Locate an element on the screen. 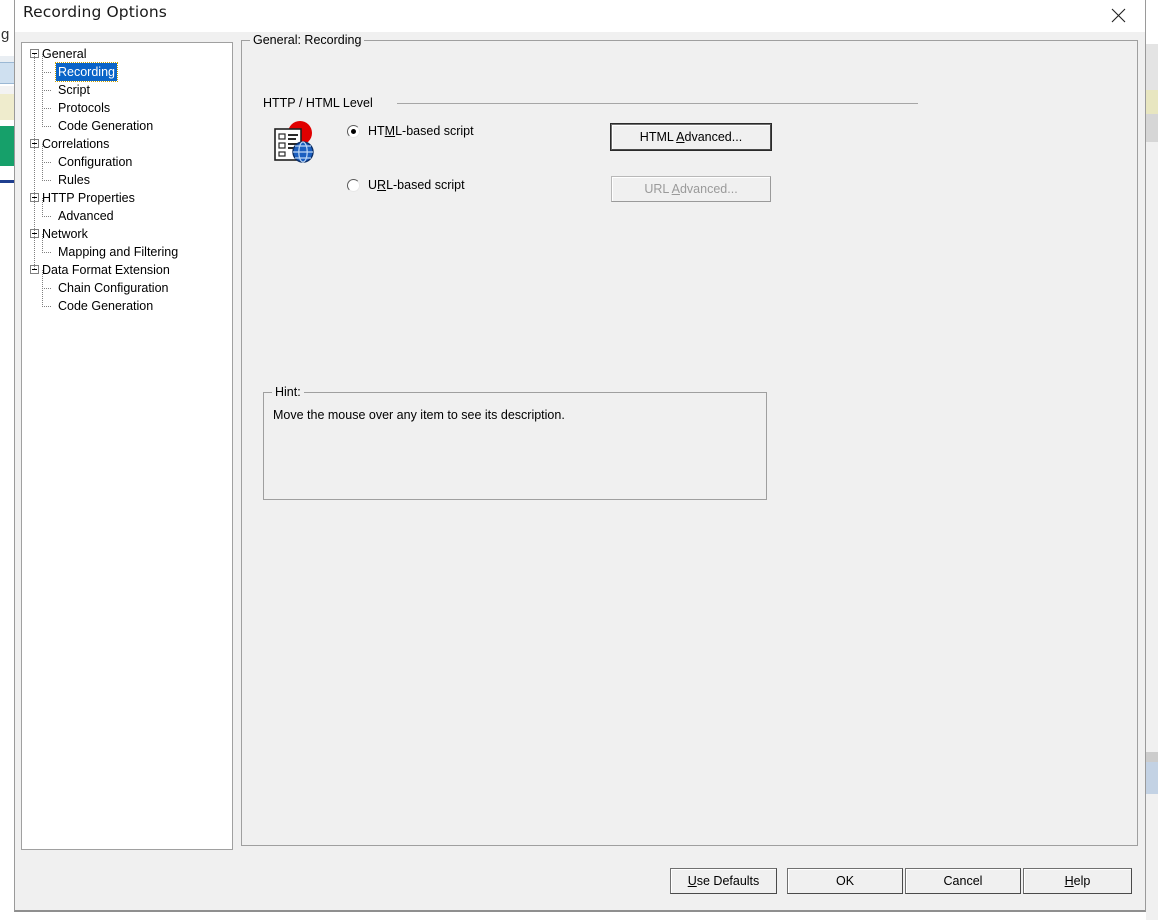  bg-fragment: g is located at coordinates (7, 35).